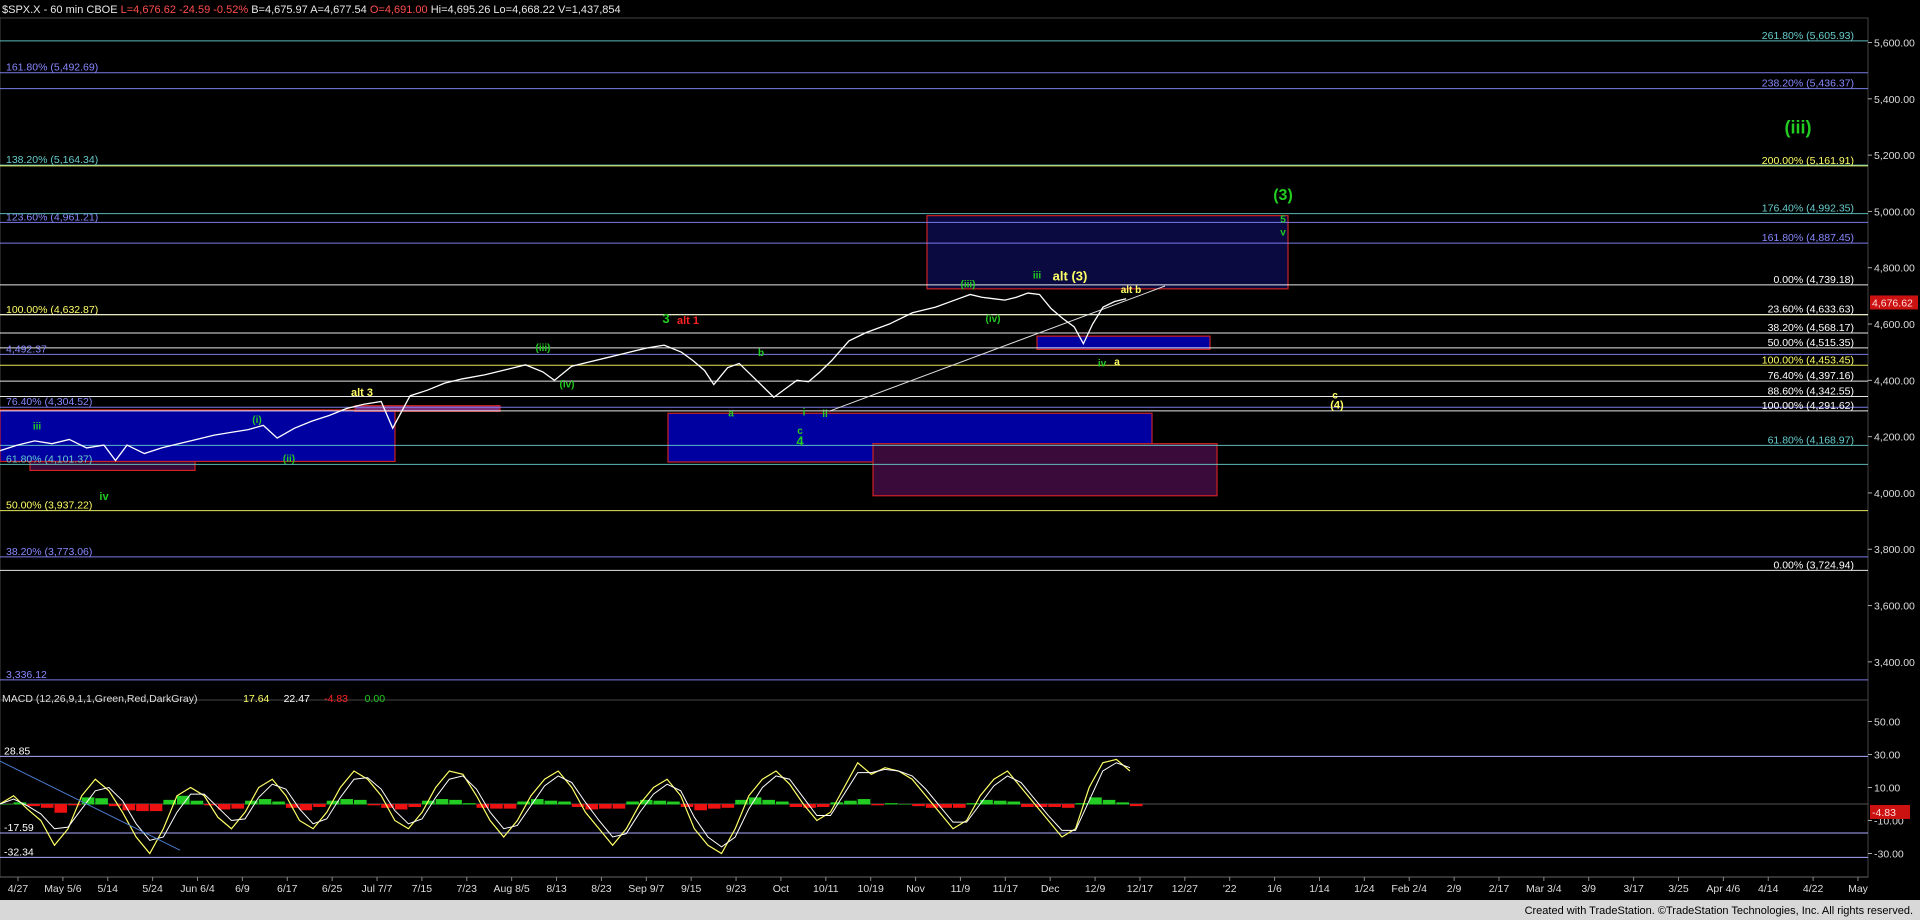  I want to click on x-tick-label-11: Aug 8/5, so click(512, 889).